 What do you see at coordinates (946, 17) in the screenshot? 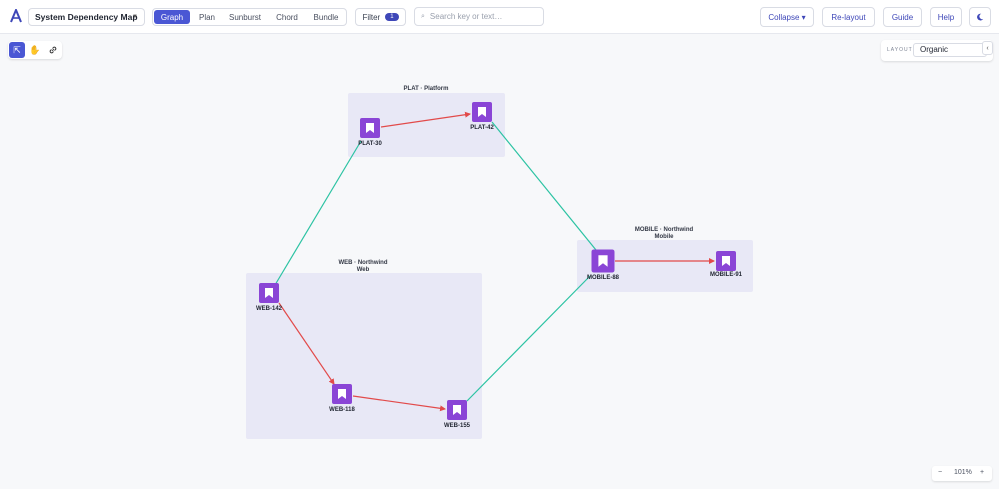
I see `help-button: Help` at bounding box center [946, 17].